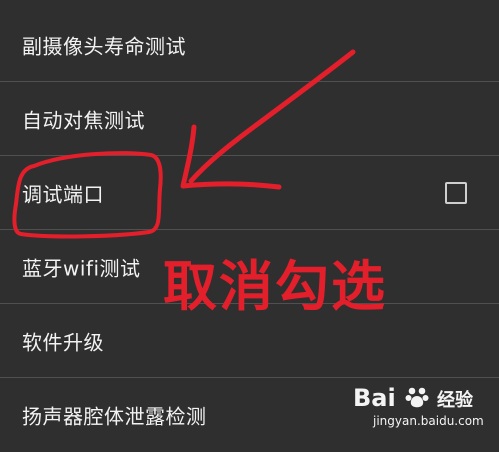 The width and height of the screenshot is (499, 452). What do you see at coordinates (428, 421) in the screenshot?
I see `watermark-url: jingyan.baidu.com` at bounding box center [428, 421].